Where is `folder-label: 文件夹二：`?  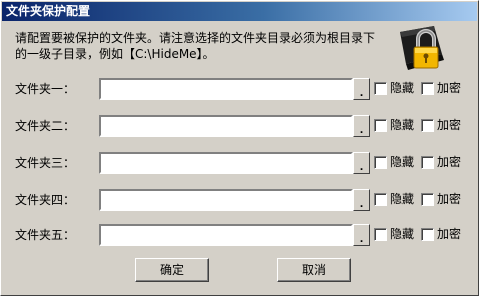
folder-label: 文件夹二： is located at coordinates (45, 126).